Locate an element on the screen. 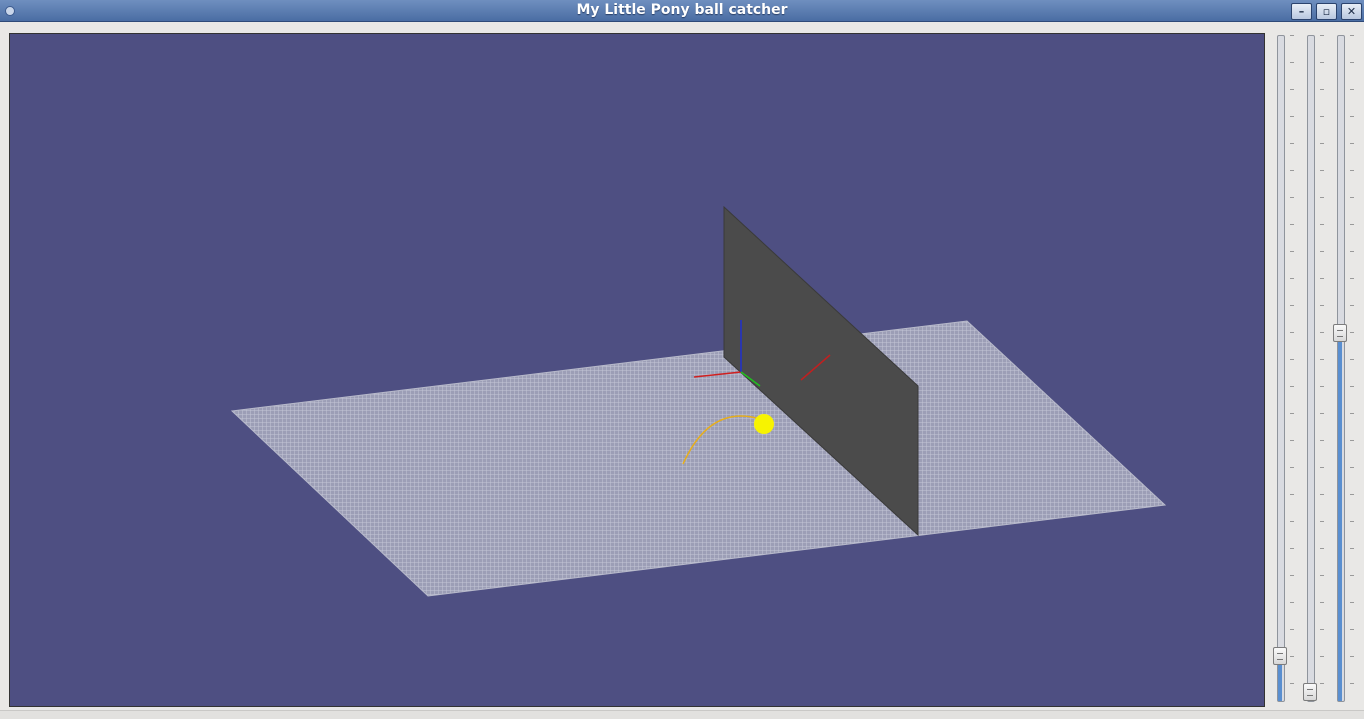 The image size is (1364, 719). minimize-button: – is located at coordinates (1301, 11).